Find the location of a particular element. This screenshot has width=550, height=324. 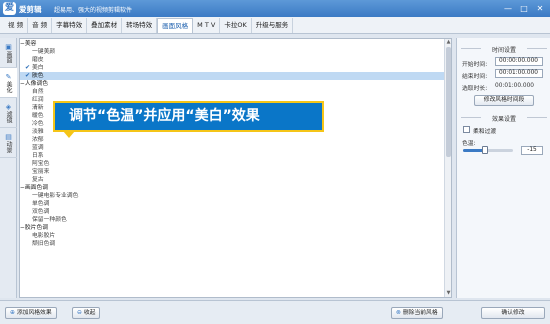

app-logo-icon: 爱 is located at coordinates (9, 8).